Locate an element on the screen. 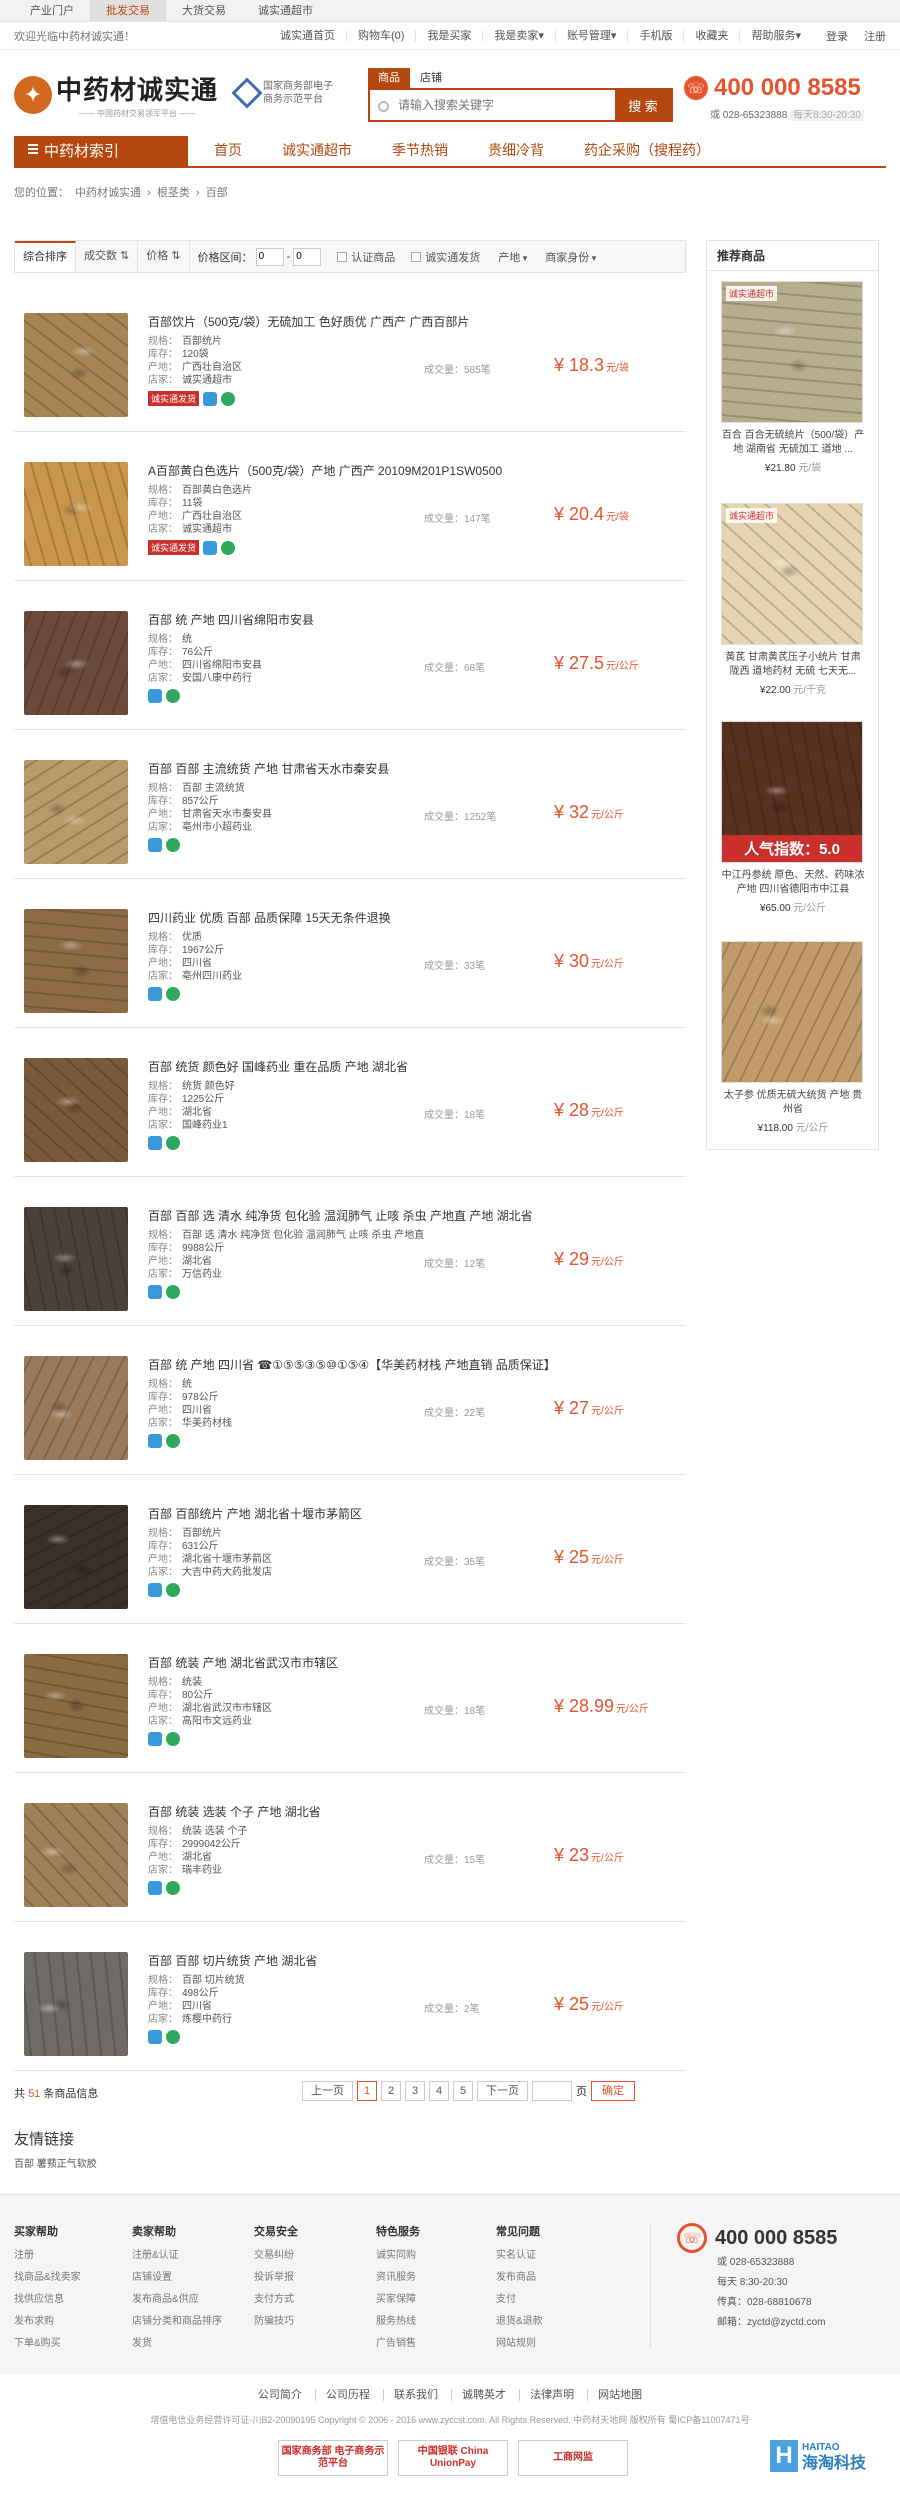 This screenshot has height=2495, width=900. product-title: 百部 百部 主流统货 产地 甘肃省天水市秦安县 is located at coordinates (358, 768).